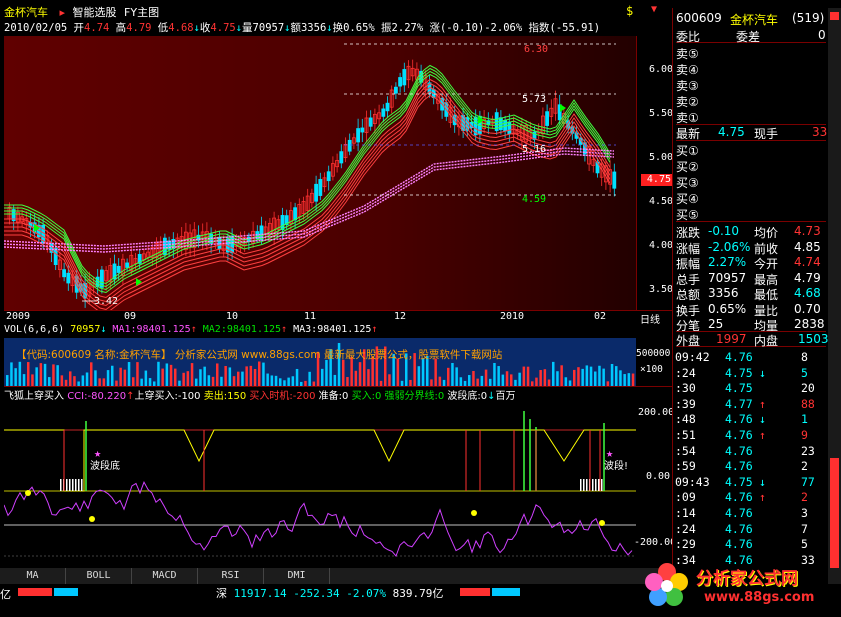 The image size is (841, 617). What do you see at coordinates (688, 310) in the screenshot?
I see `stat-label: 换手` at bounding box center [688, 310].